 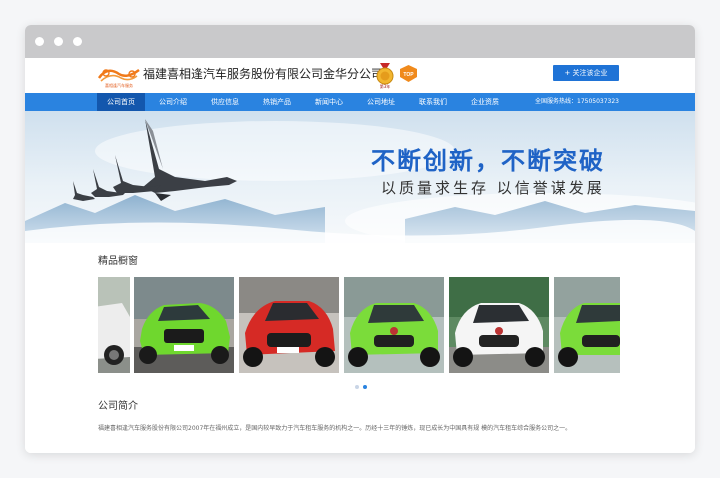 I want to click on top-badge-label: TOP, so click(x=408, y=75).